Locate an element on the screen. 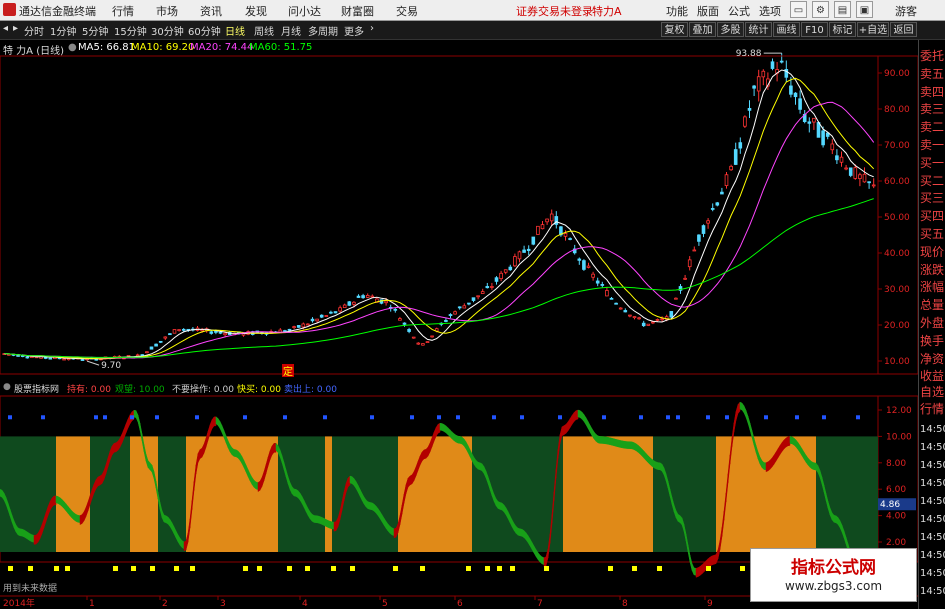  watermark-title: 指标公式网 is located at coordinates (833, 568).